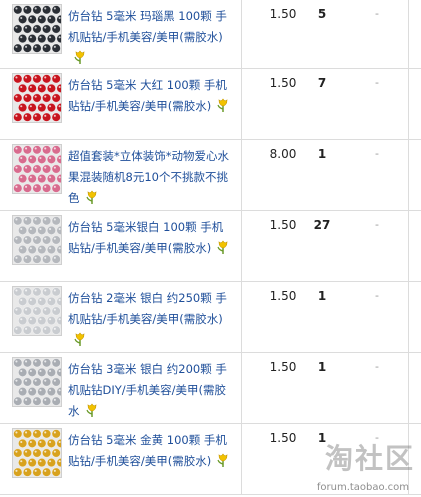 This screenshot has width=421, height=497. I want to click on product-title: 仿台钻 5毫米银白 100颗 手机贴钻/手机美容/美甲(需胶水), so click(151, 238).